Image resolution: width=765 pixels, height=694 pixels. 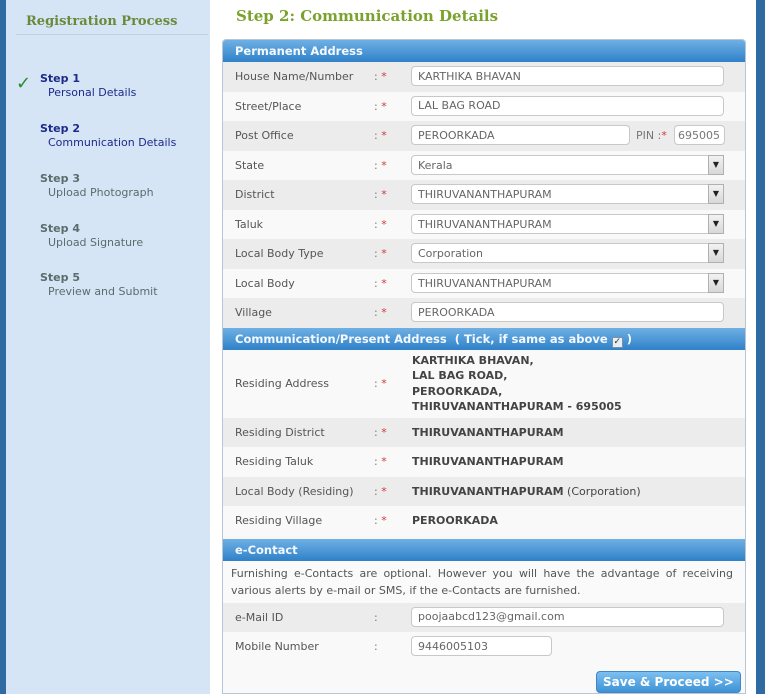 What do you see at coordinates (294, 491) in the screenshot?
I see `residing-local-body-label: Local Body (Residing)` at bounding box center [294, 491].